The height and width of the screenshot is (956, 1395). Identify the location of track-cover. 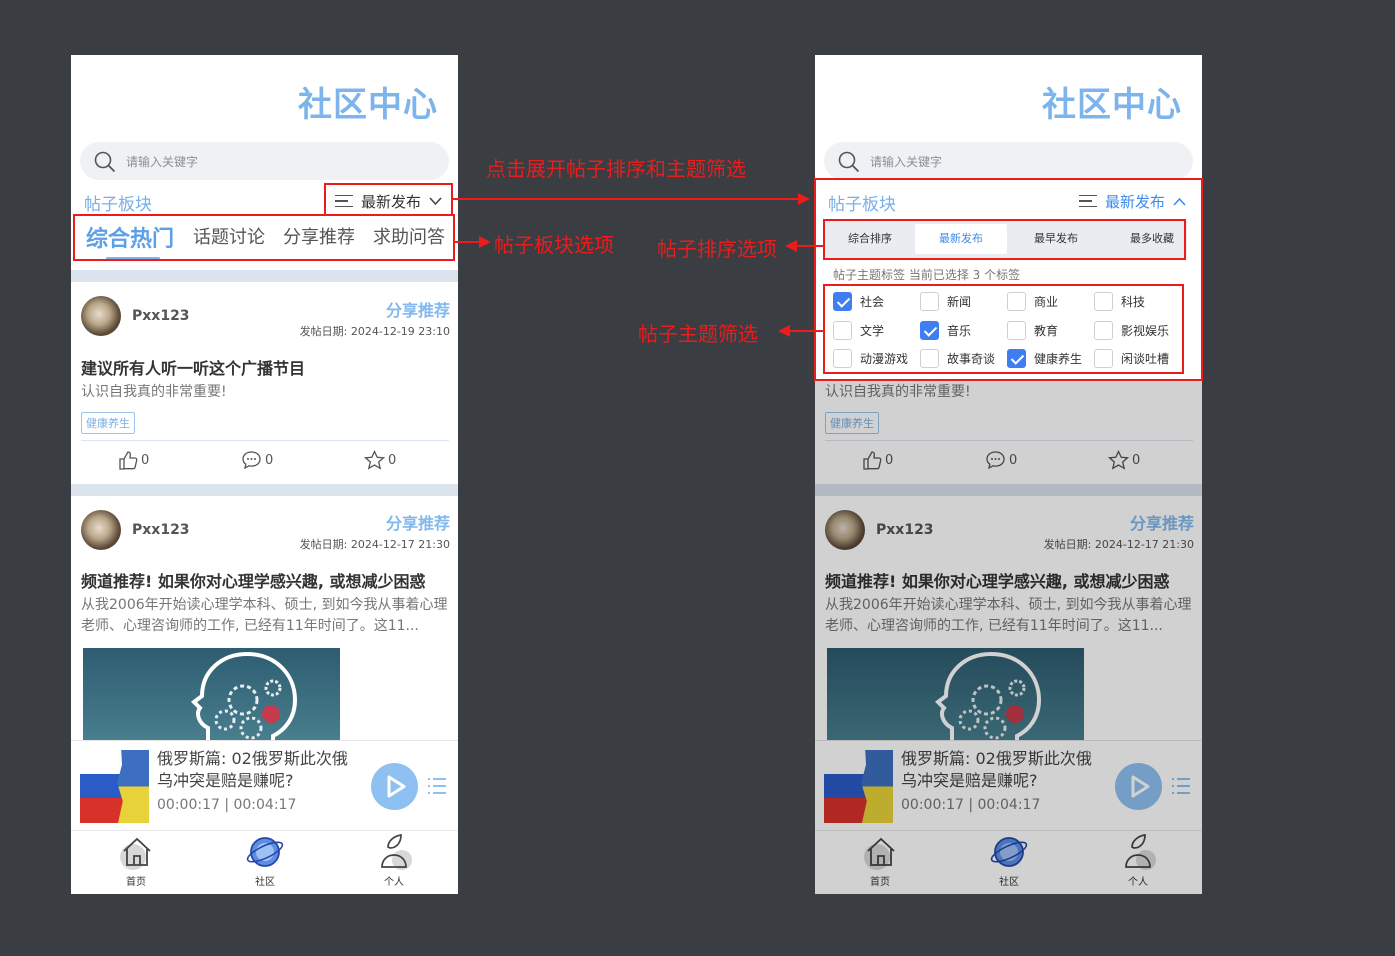
(114, 786).